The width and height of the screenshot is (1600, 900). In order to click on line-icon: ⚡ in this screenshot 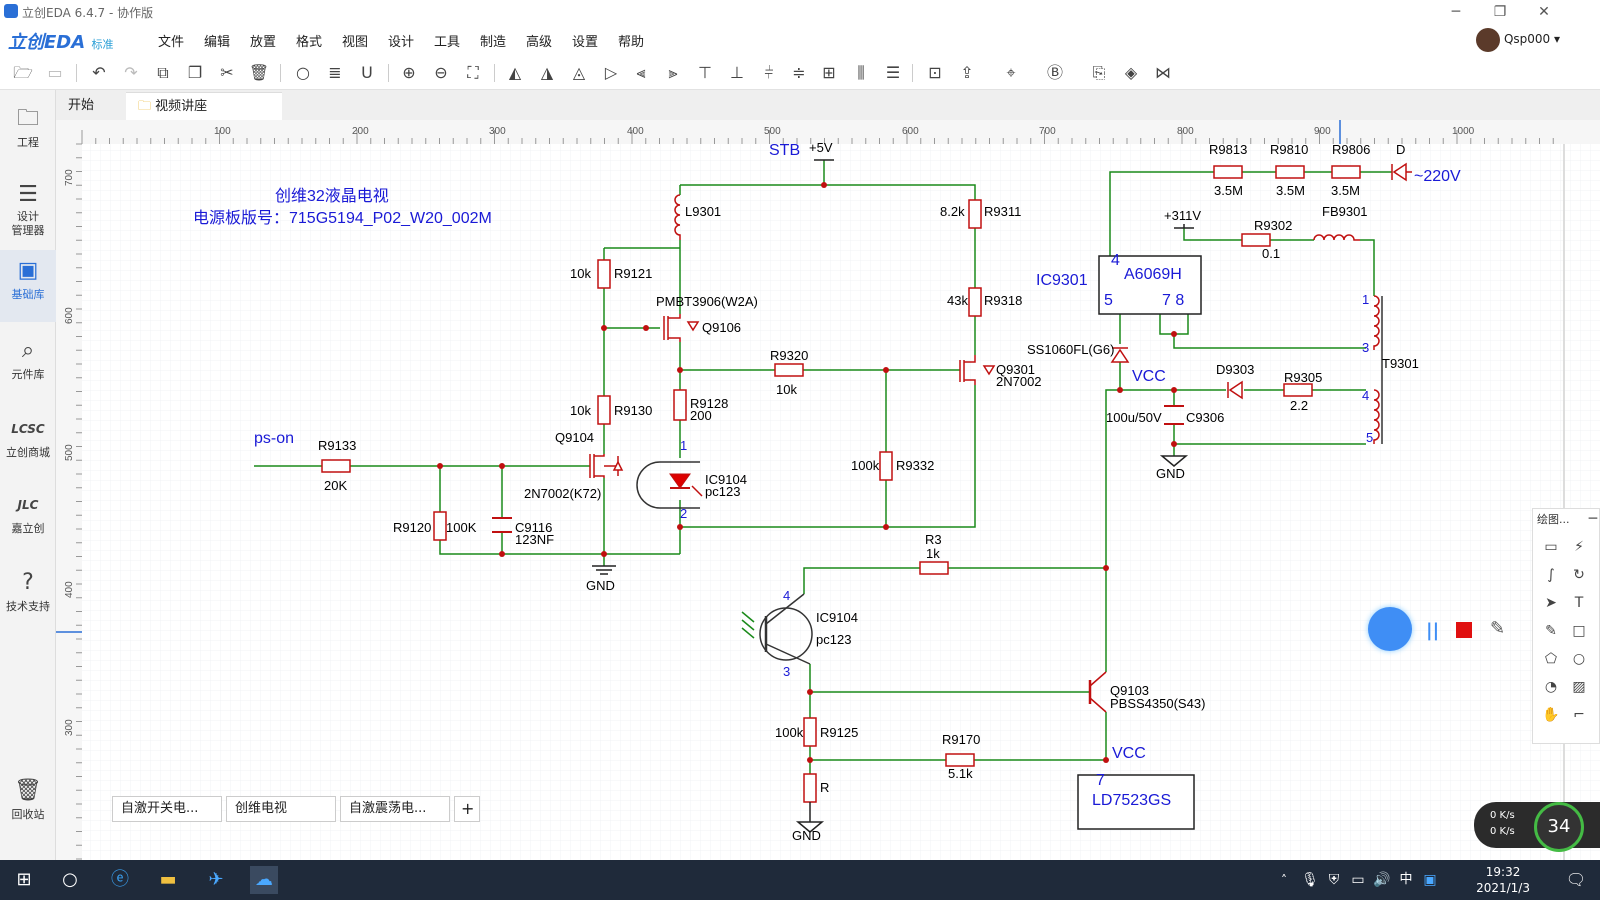, I will do `click(1579, 547)`.